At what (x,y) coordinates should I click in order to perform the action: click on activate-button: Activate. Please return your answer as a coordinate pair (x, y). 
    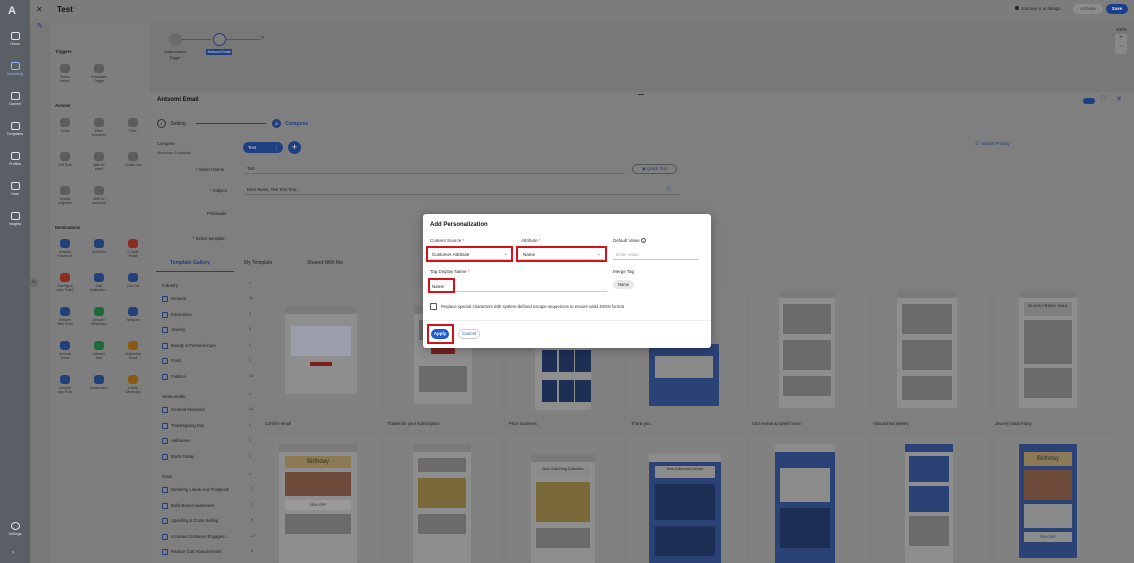
    Looking at the image, I should click on (1088, 9).